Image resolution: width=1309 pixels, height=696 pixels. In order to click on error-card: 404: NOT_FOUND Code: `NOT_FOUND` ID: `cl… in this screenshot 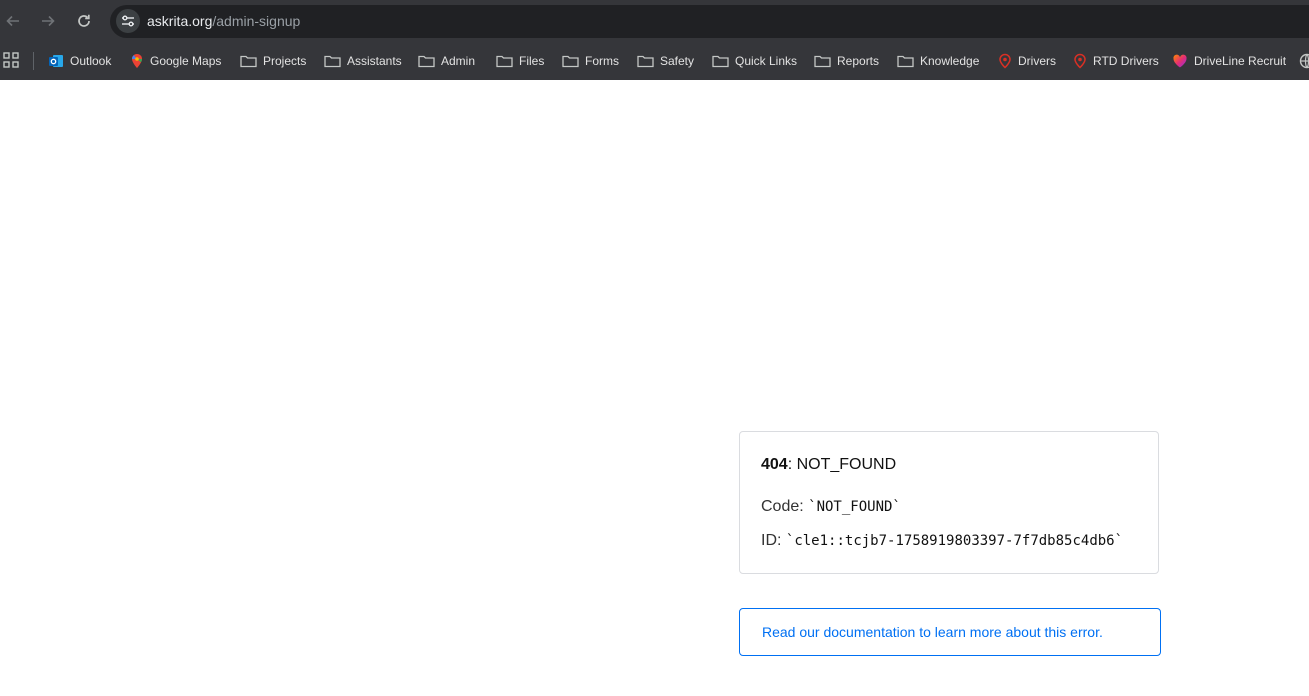, I will do `click(949, 502)`.